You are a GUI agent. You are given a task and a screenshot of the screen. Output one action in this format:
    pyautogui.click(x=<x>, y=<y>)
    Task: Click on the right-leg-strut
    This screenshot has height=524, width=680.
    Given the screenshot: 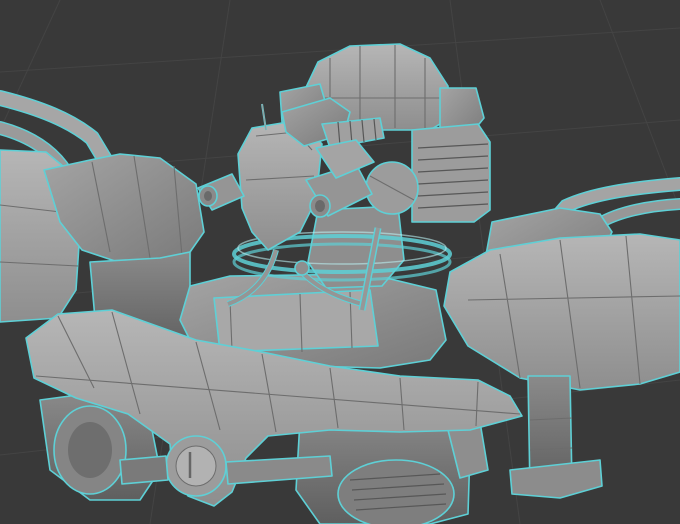 What is the action you would take?
    pyautogui.click(x=556, y=437)
    